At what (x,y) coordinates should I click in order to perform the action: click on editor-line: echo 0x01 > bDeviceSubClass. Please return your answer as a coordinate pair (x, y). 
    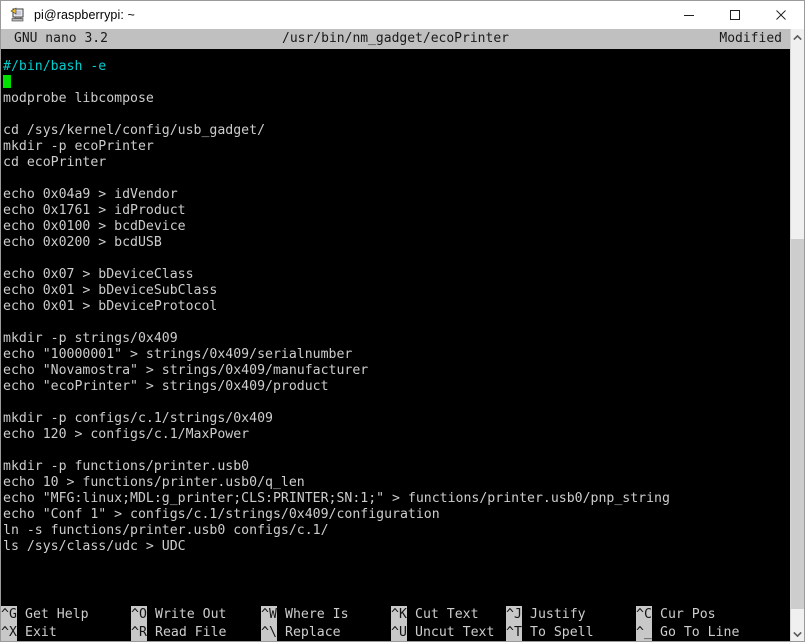
    Looking at the image, I should click on (110, 290).